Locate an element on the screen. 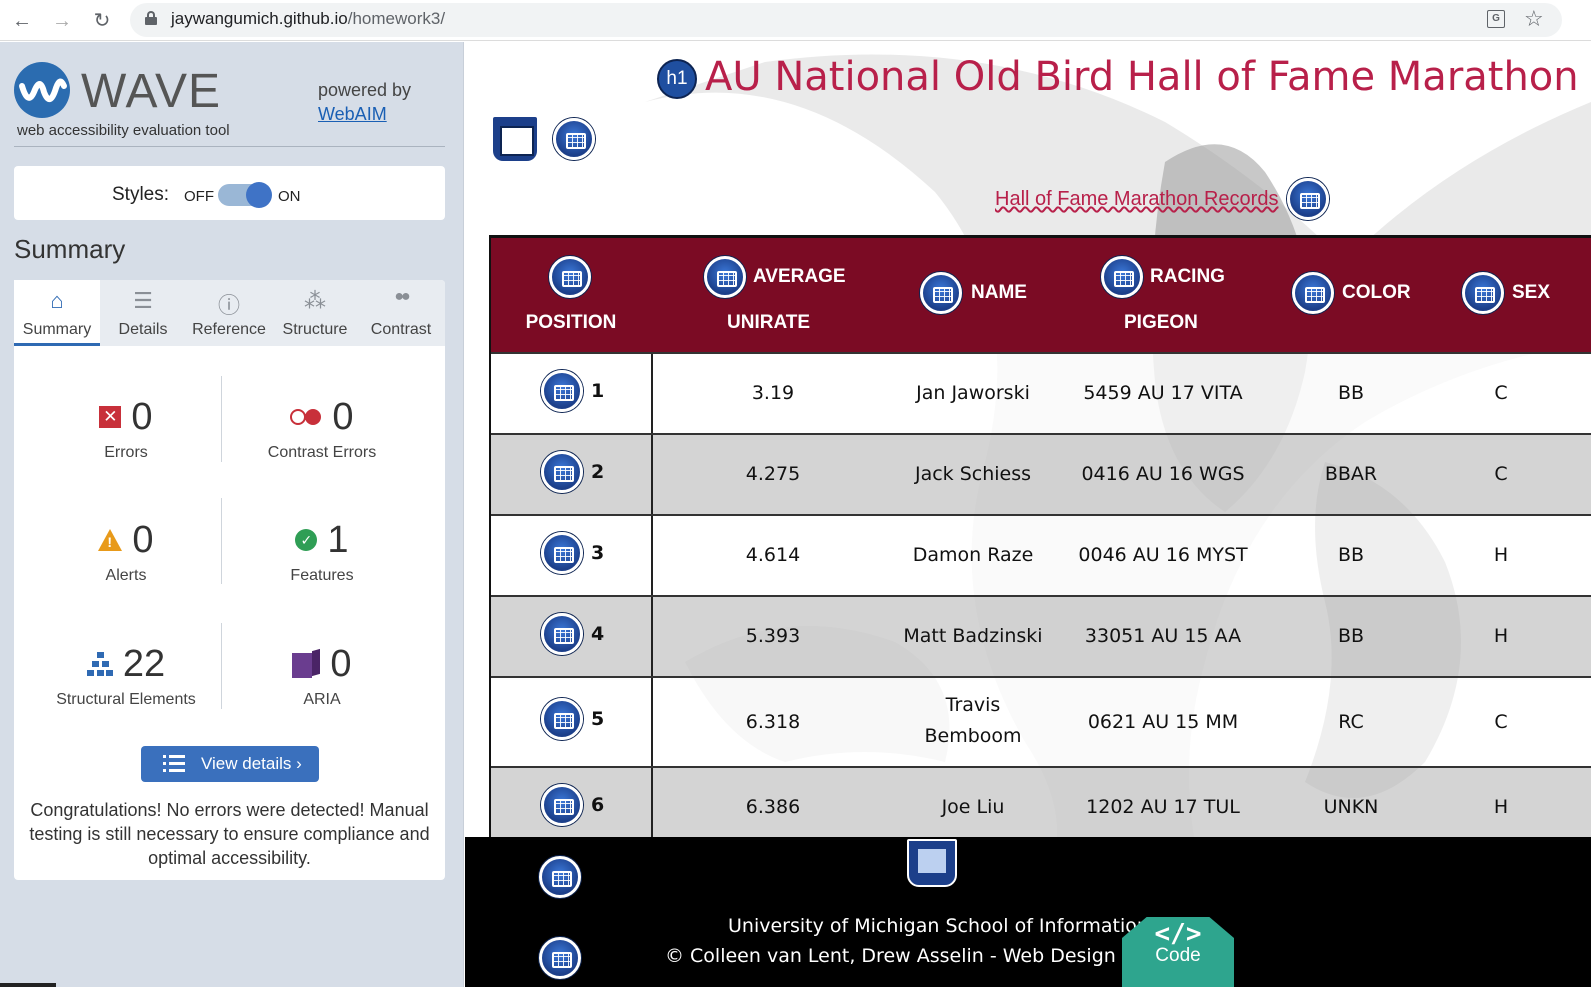 This screenshot has height=987, width=1591. cell-unirate: 4.614 is located at coordinates (773, 555).